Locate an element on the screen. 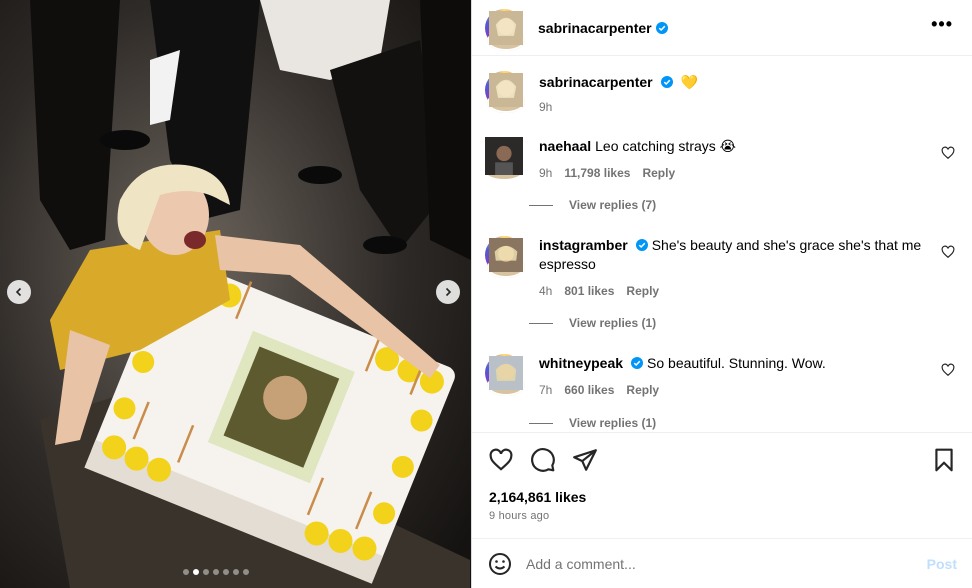 The height and width of the screenshot is (588, 972). comment-likes: 11,798 likes is located at coordinates (597, 173).